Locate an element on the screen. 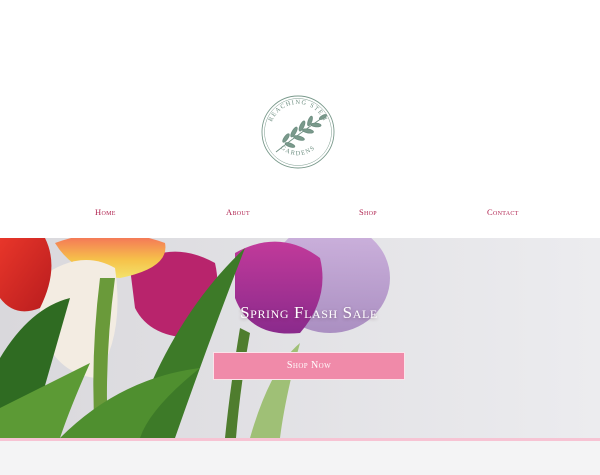 This screenshot has height=475, width=600. nav-about: About is located at coordinates (238, 212).